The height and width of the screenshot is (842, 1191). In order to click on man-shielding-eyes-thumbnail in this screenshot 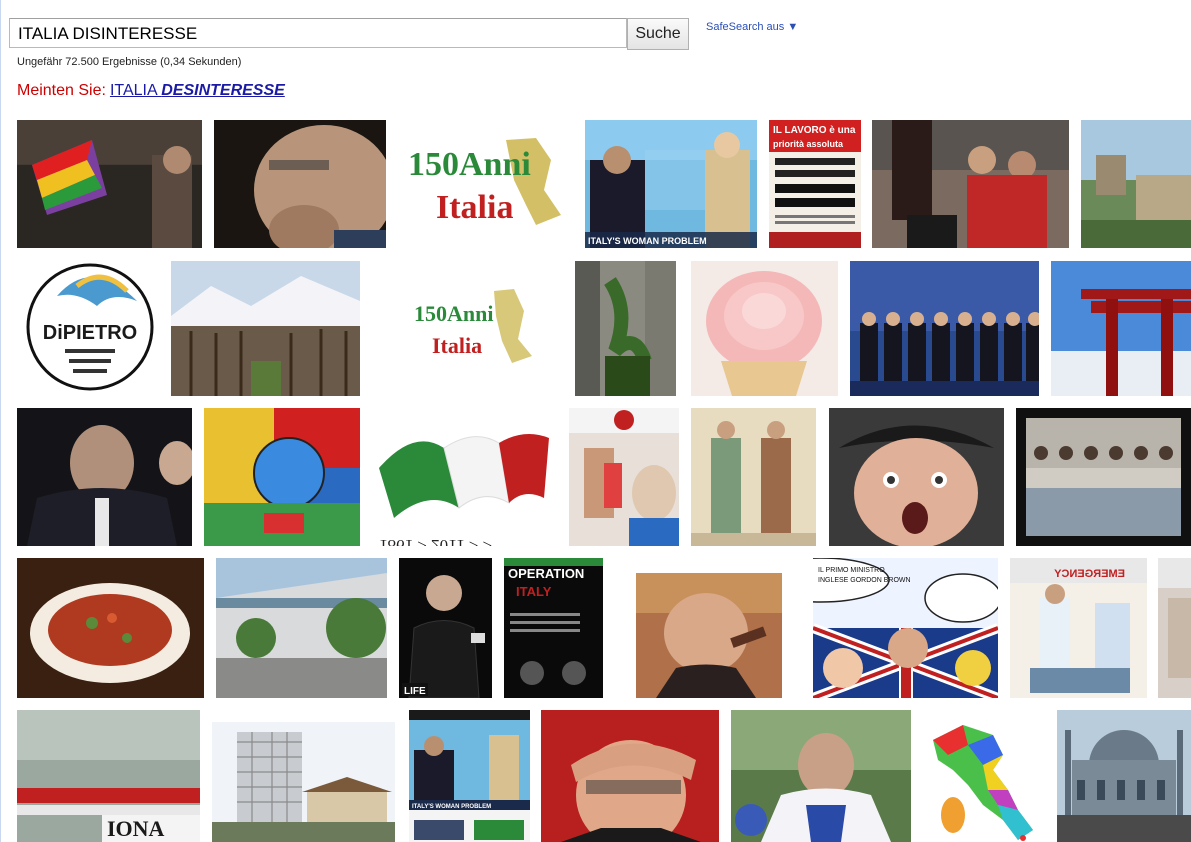, I will do `click(630, 776)`.